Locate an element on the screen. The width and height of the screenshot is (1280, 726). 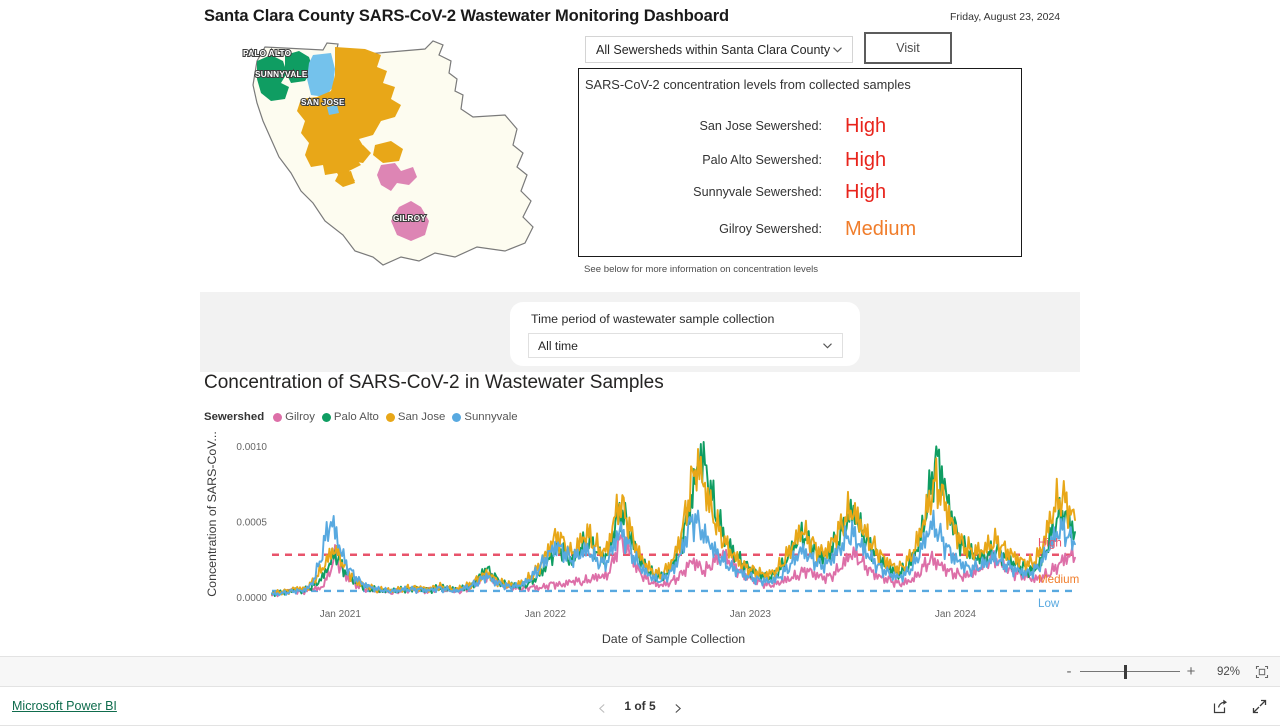
level-label: Sunnyvale Sewershed: is located at coordinates (757, 192).